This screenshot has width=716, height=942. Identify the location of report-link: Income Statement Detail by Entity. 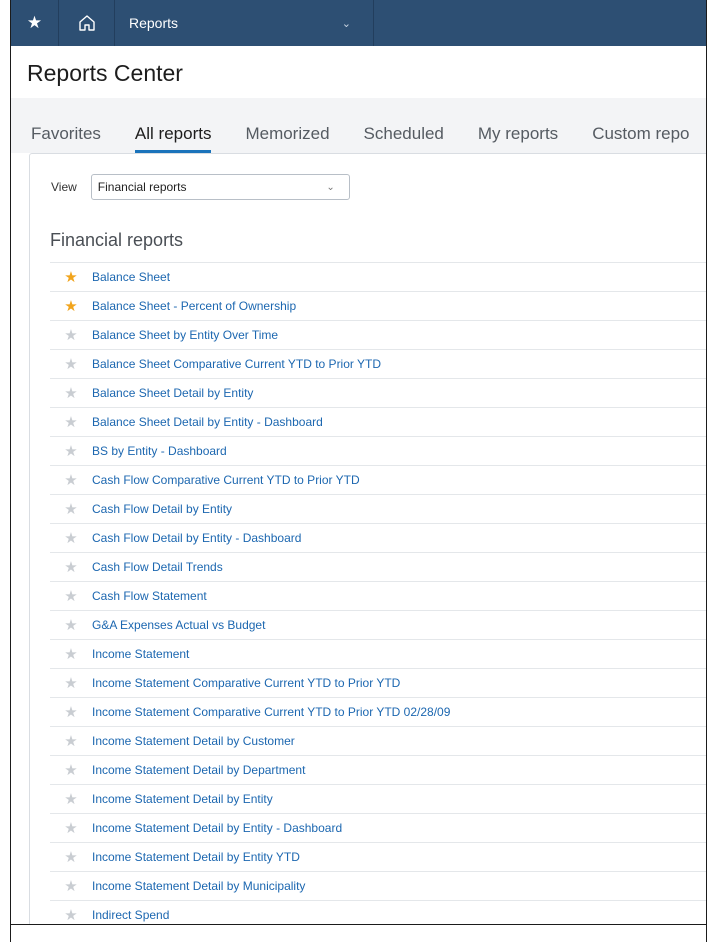
(182, 799).